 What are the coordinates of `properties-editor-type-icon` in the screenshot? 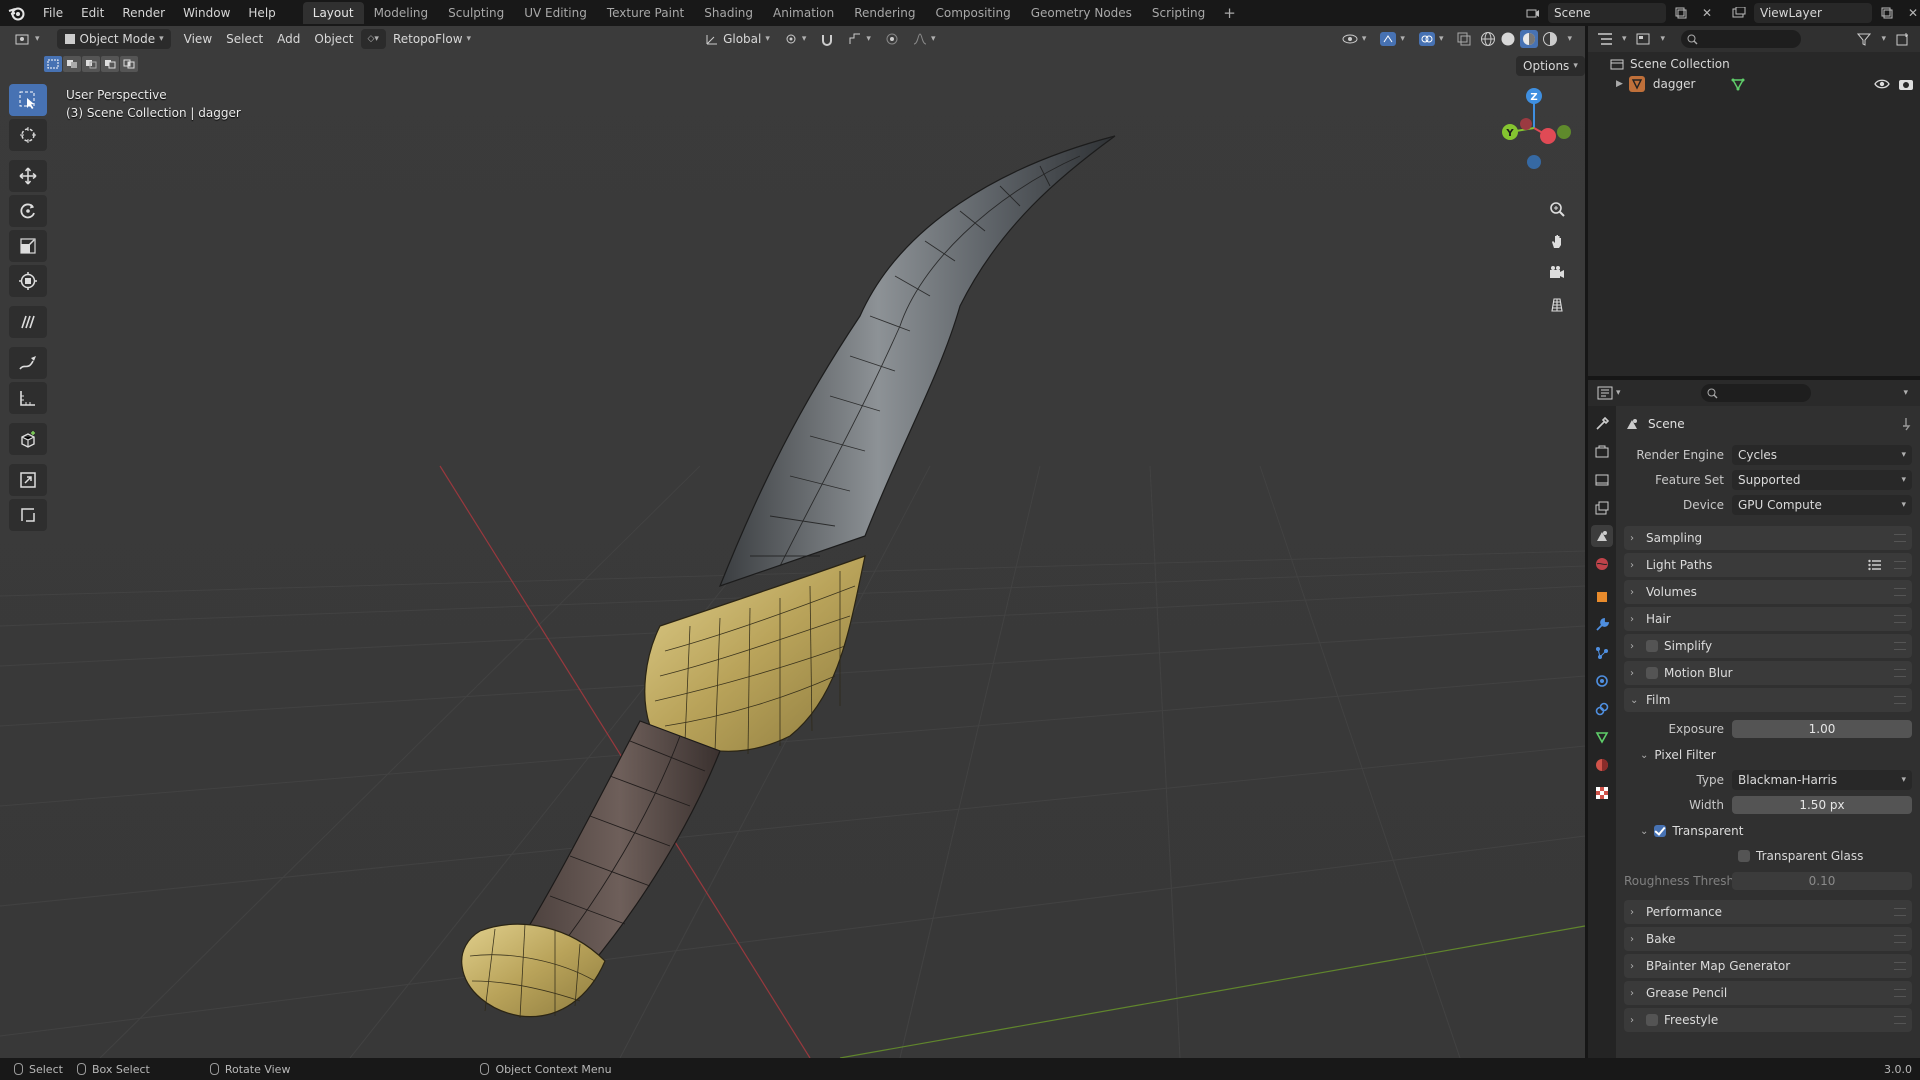 It's located at (1605, 393).